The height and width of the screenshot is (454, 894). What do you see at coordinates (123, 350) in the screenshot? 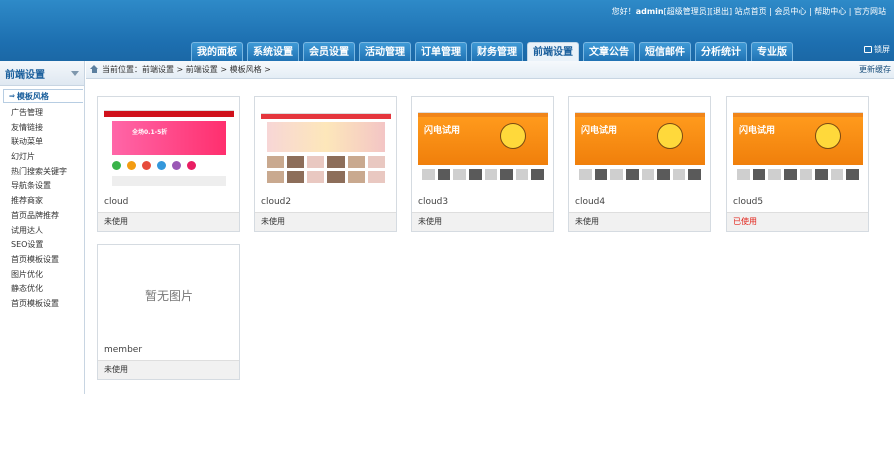
I see `template-name: member` at bounding box center [123, 350].